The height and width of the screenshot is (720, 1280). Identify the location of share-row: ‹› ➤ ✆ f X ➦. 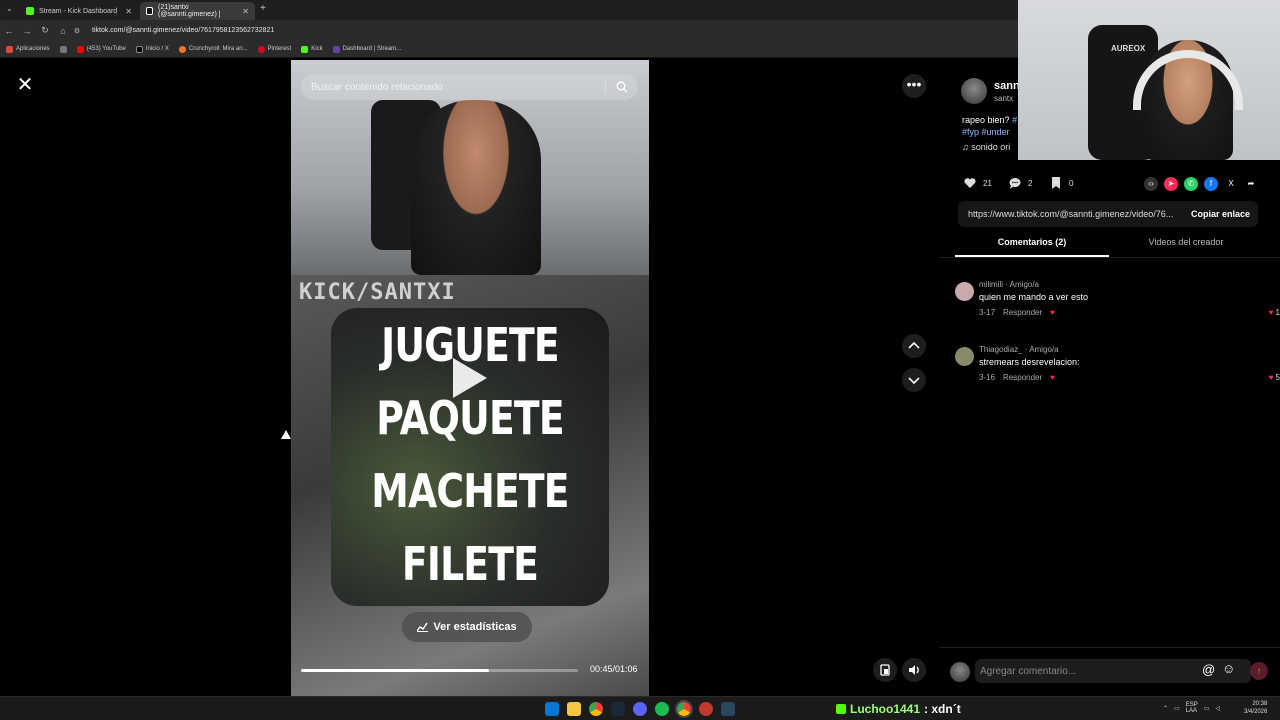
(1201, 184).